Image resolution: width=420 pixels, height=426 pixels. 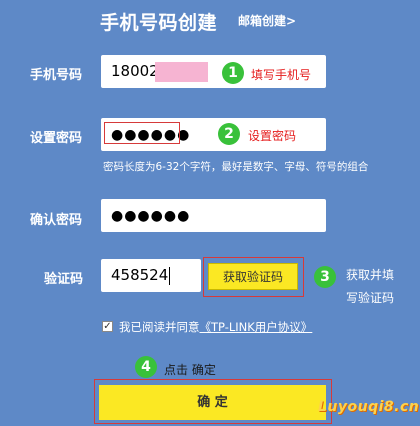 What do you see at coordinates (229, 134) in the screenshot?
I see `step-2-badge: 2` at bounding box center [229, 134].